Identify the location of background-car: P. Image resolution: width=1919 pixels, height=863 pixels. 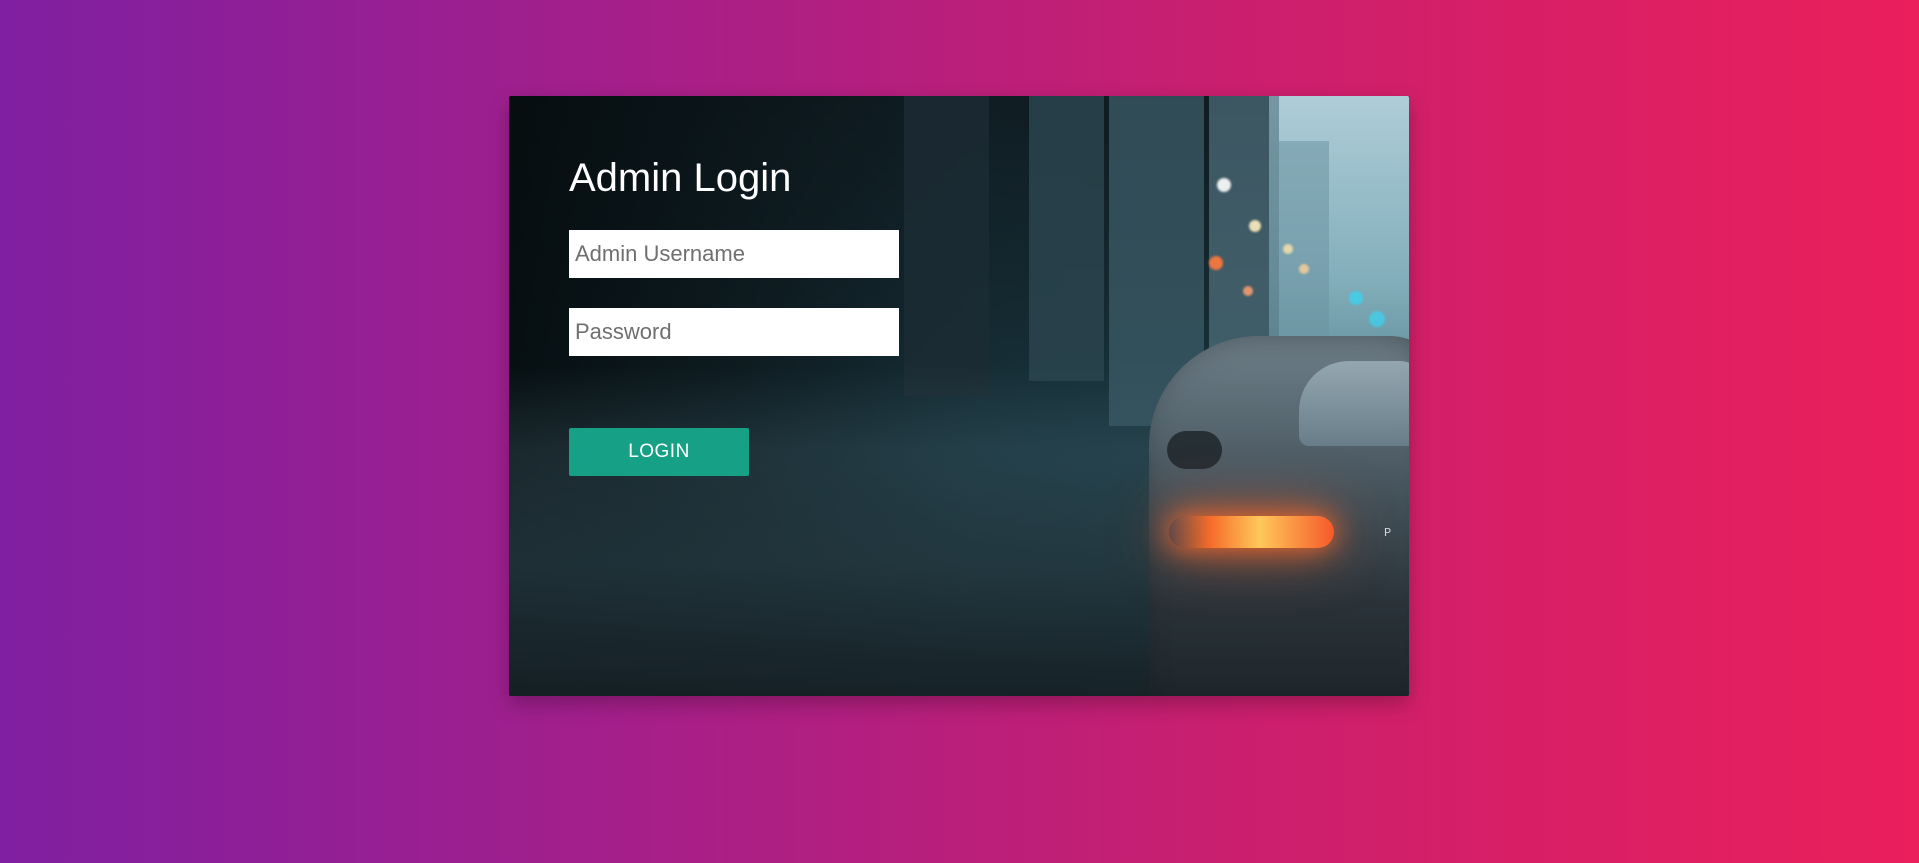
(1279, 516).